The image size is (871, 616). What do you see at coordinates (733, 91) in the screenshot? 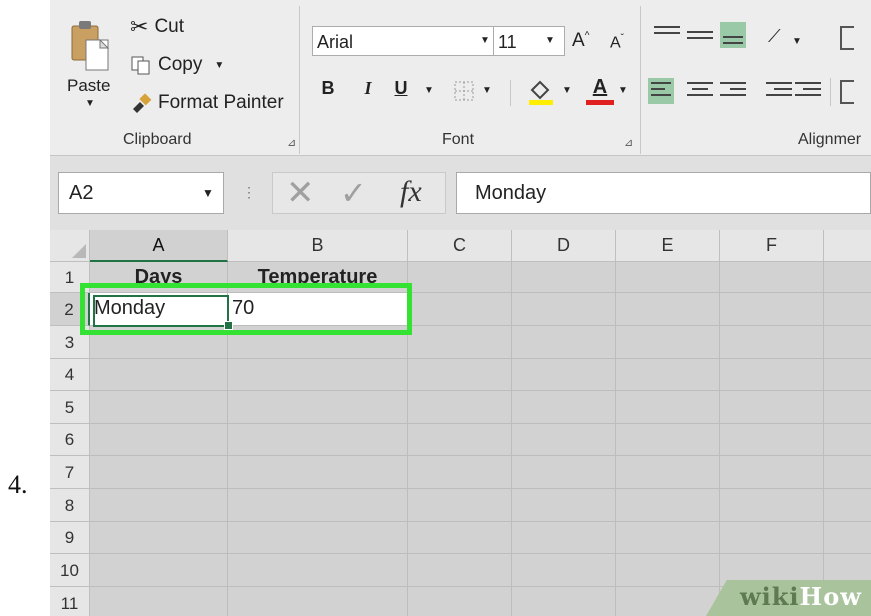
I see `align-right-icon` at bounding box center [733, 91].